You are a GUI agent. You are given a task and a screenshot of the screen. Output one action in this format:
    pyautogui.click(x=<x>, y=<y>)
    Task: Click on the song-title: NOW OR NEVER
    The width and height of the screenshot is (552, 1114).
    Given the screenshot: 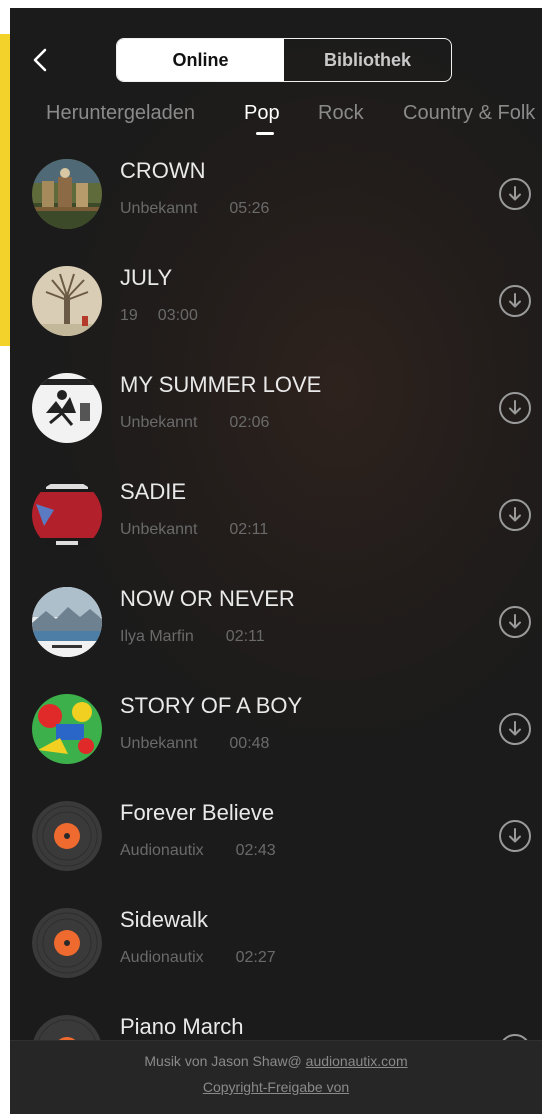 What is the action you would take?
    pyautogui.click(x=207, y=598)
    